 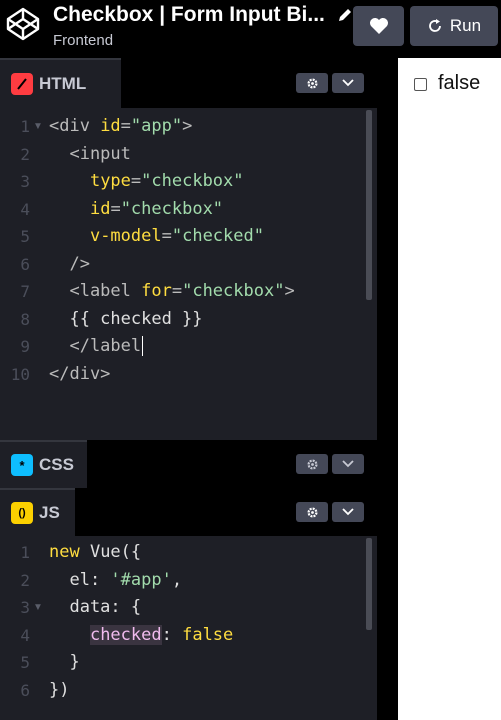 I want to click on css-collapse-button, so click(x=348, y=464).